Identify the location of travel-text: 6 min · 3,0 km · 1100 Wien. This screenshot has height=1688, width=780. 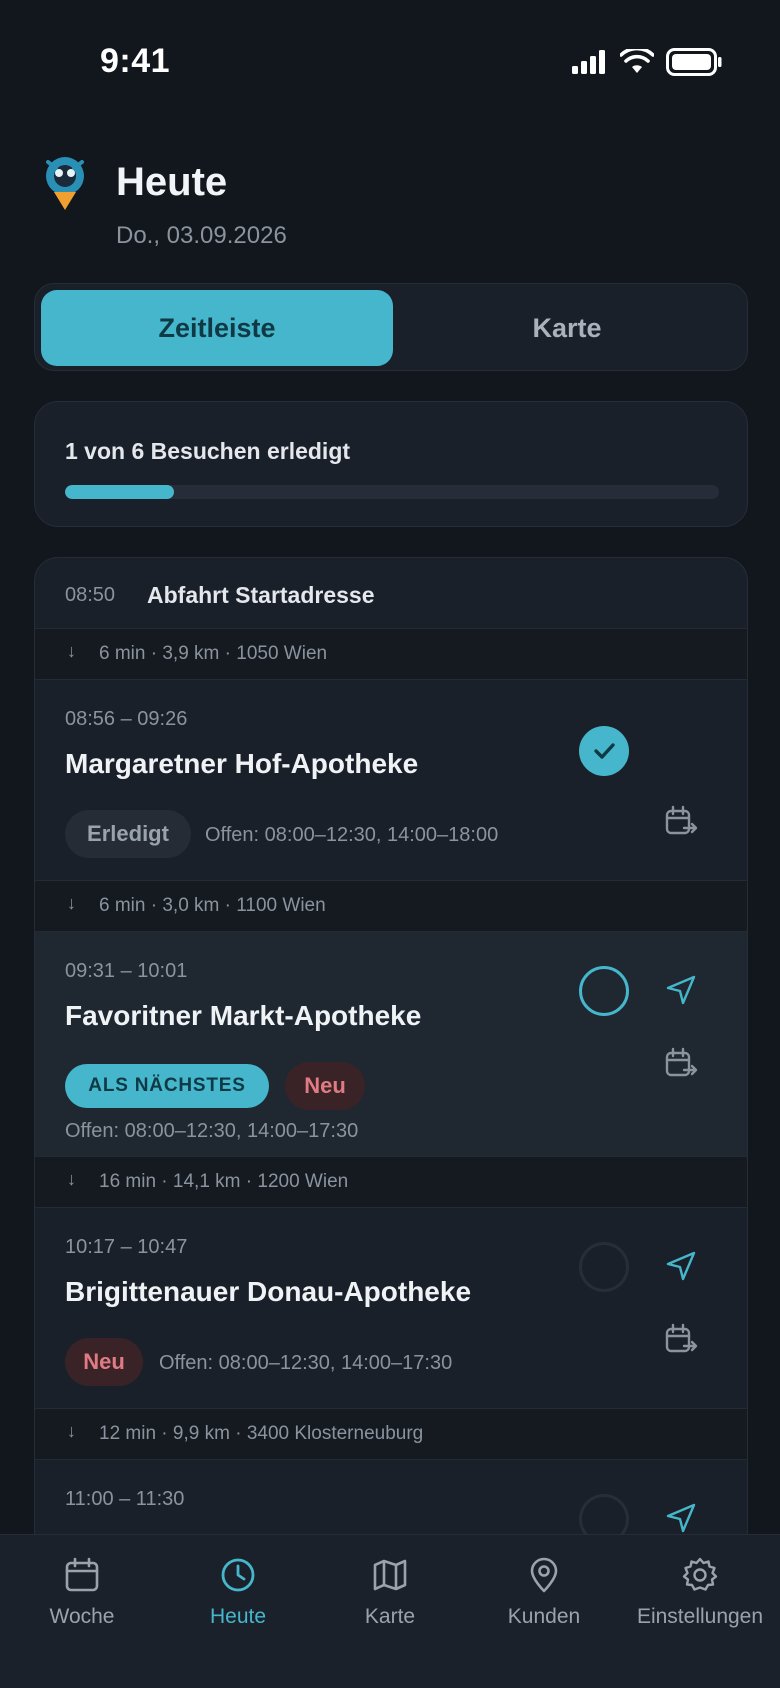
(212, 905).